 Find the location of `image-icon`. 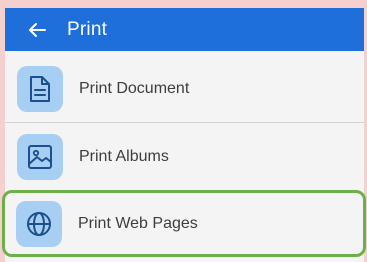

image-icon is located at coordinates (40, 156).